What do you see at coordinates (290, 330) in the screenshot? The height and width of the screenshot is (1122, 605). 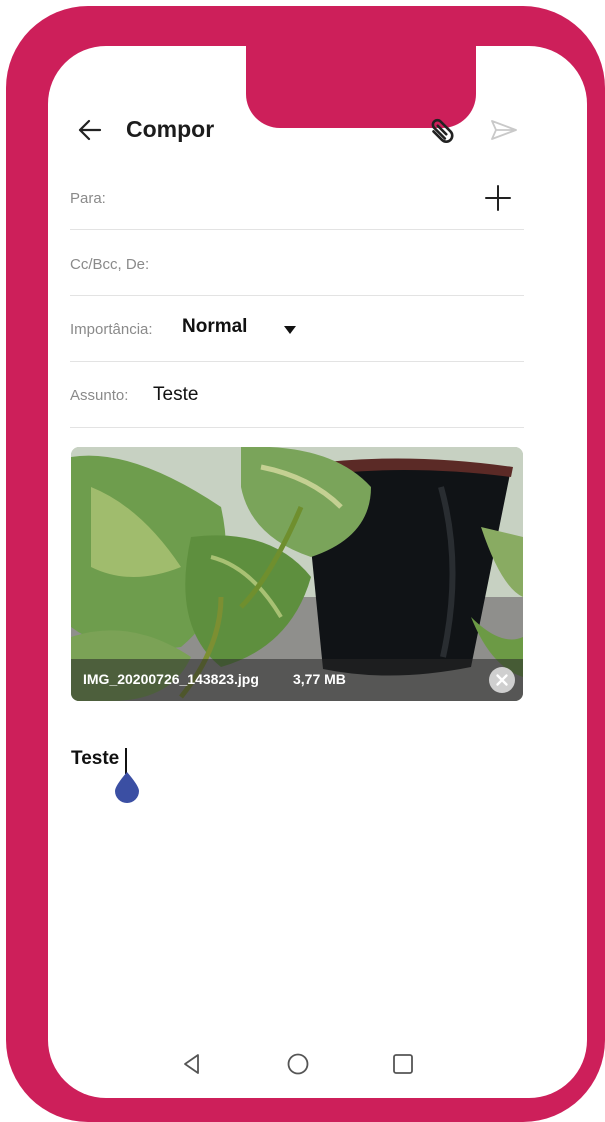 I see `caret-down-icon` at bounding box center [290, 330].